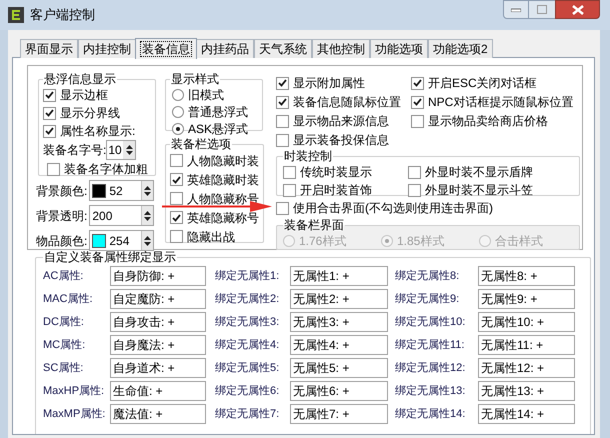 This screenshot has width=610, height=438. Describe the element at coordinates (107, 48) in the screenshot. I see `tab: 内挂控制` at that location.